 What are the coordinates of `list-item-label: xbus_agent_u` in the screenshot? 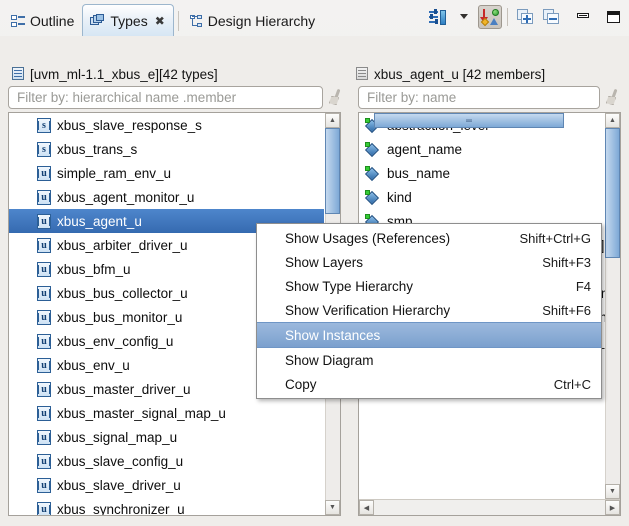 It's located at (99, 221).